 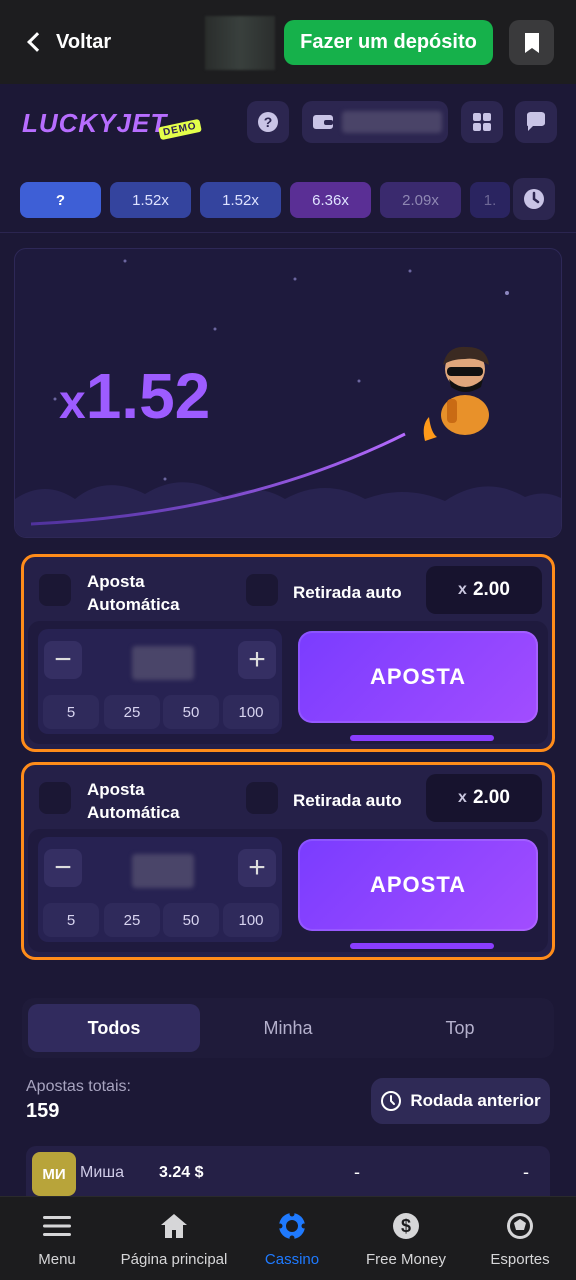 What do you see at coordinates (114, 1028) in the screenshot?
I see `tab-todos: Todos` at bounding box center [114, 1028].